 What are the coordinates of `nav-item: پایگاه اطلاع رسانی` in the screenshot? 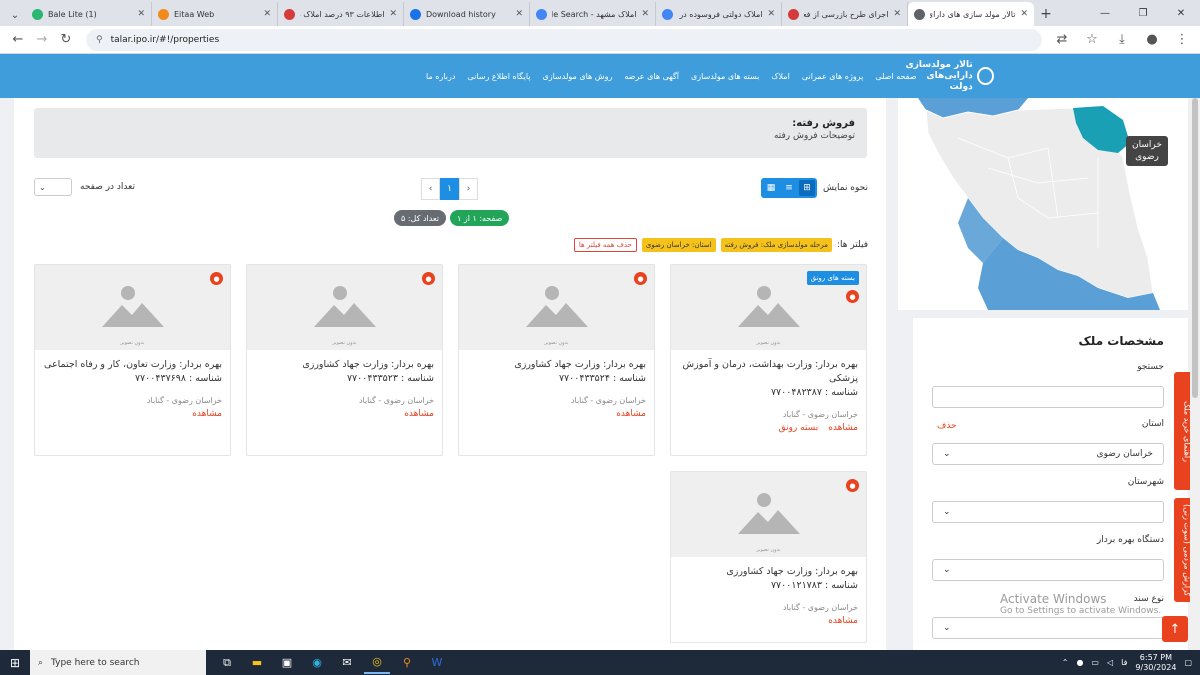 It's located at (498, 76).